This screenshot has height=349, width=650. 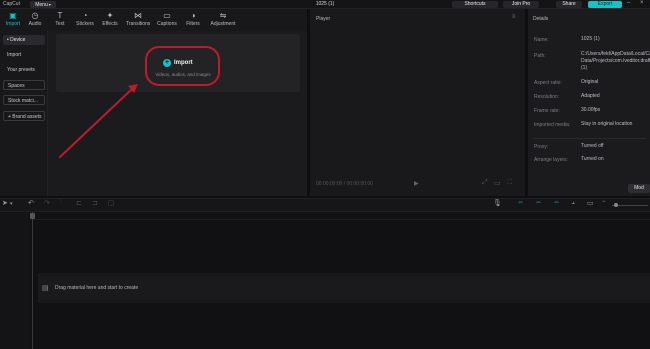 What do you see at coordinates (32, 280) in the screenshot?
I see `playhead-line` at bounding box center [32, 280].